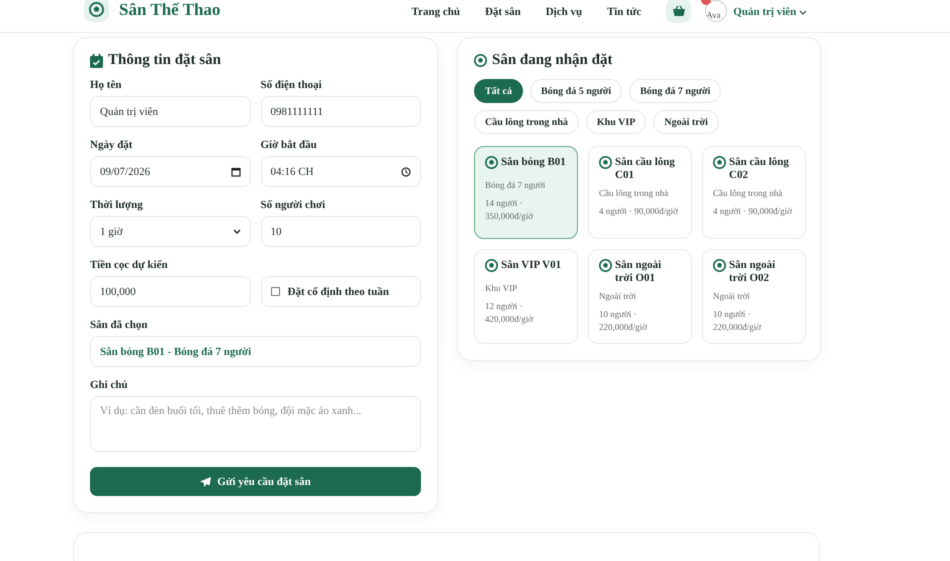 The height and width of the screenshot is (561, 950). What do you see at coordinates (759, 169) in the screenshot?
I see `court-name: Sân cầu lông C02` at bounding box center [759, 169].